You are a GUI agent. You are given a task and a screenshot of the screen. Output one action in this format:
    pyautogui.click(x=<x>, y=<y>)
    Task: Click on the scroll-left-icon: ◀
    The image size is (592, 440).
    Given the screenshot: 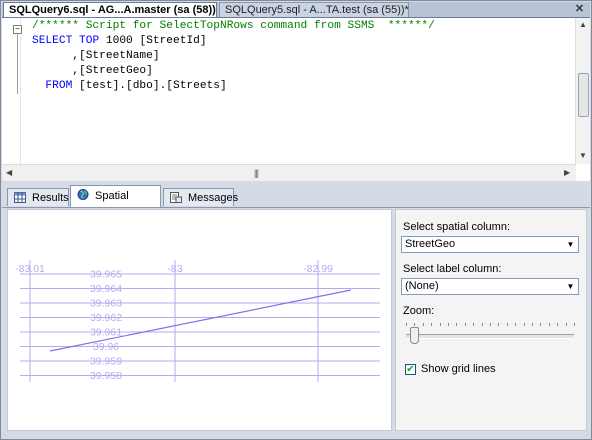 What is the action you would take?
    pyautogui.click(x=9, y=172)
    